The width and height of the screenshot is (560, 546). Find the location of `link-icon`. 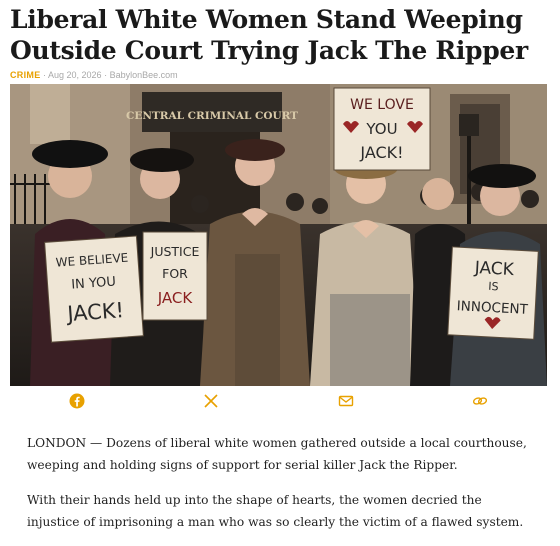

link-icon is located at coordinates (479, 401).